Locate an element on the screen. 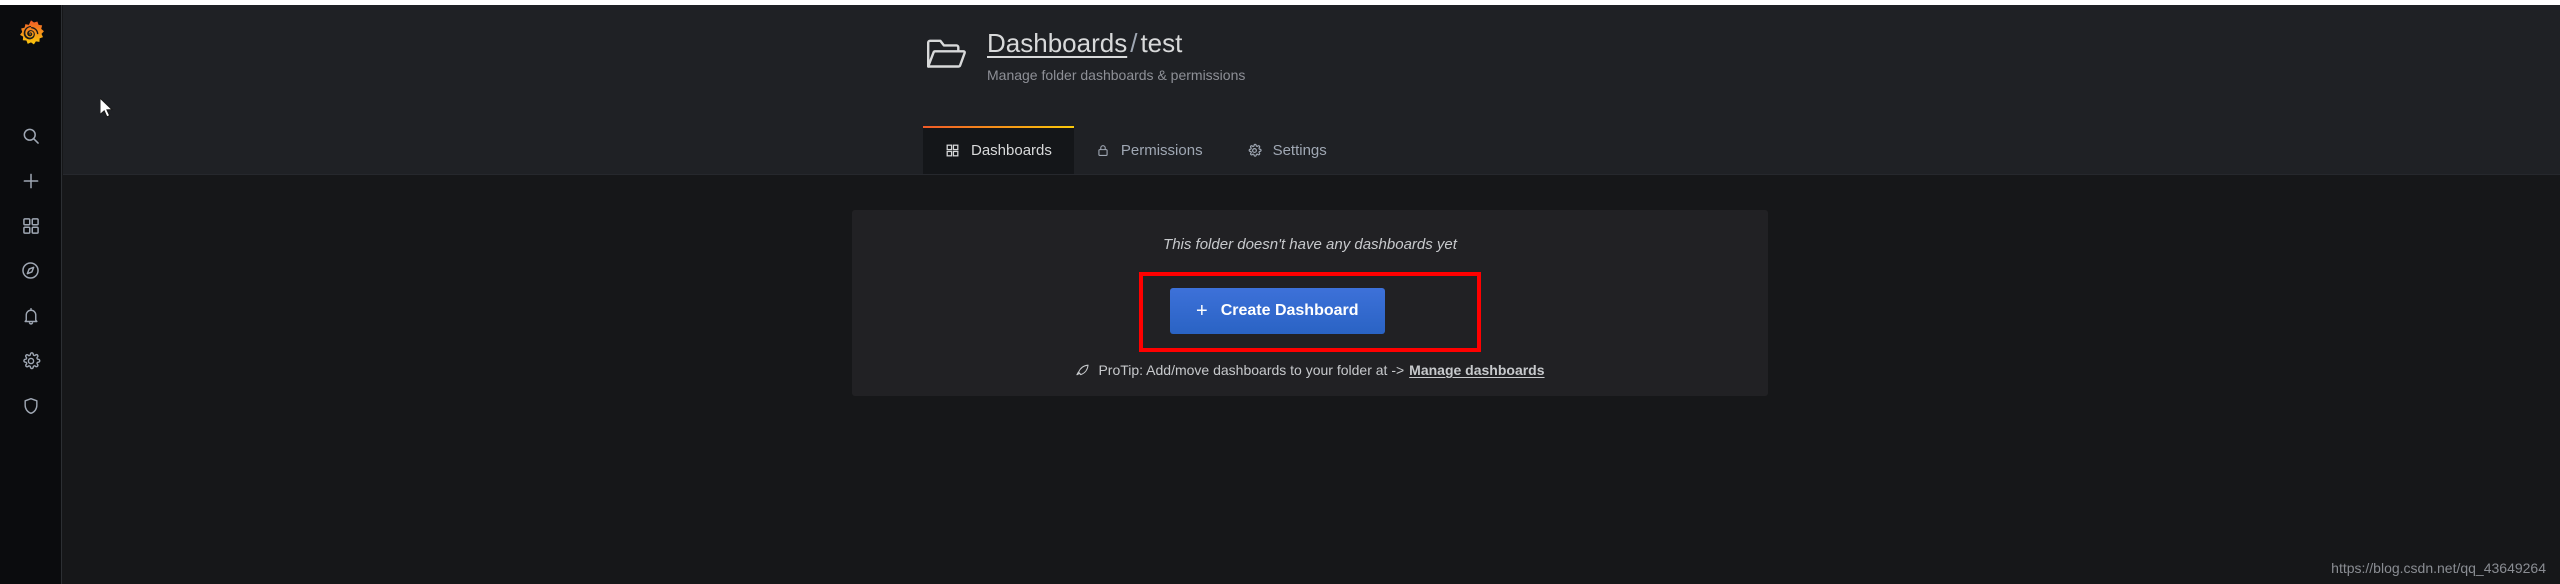 Image resolution: width=2560 pixels, height=584 pixels. tab-permissions: Permissions is located at coordinates (1149, 150).